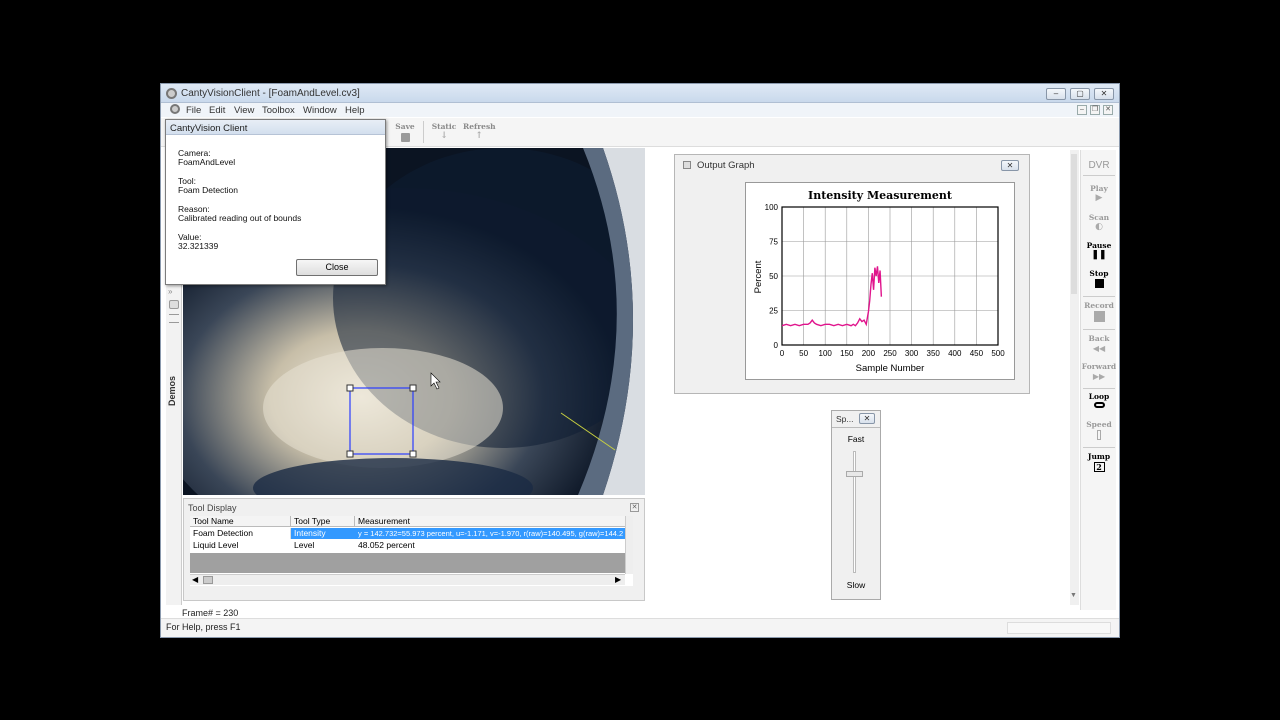 Image resolution: width=1280 pixels, height=720 pixels. What do you see at coordinates (890, 368) in the screenshot?
I see `x-axis-label: Sample Number` at bounding box center [890, 368].